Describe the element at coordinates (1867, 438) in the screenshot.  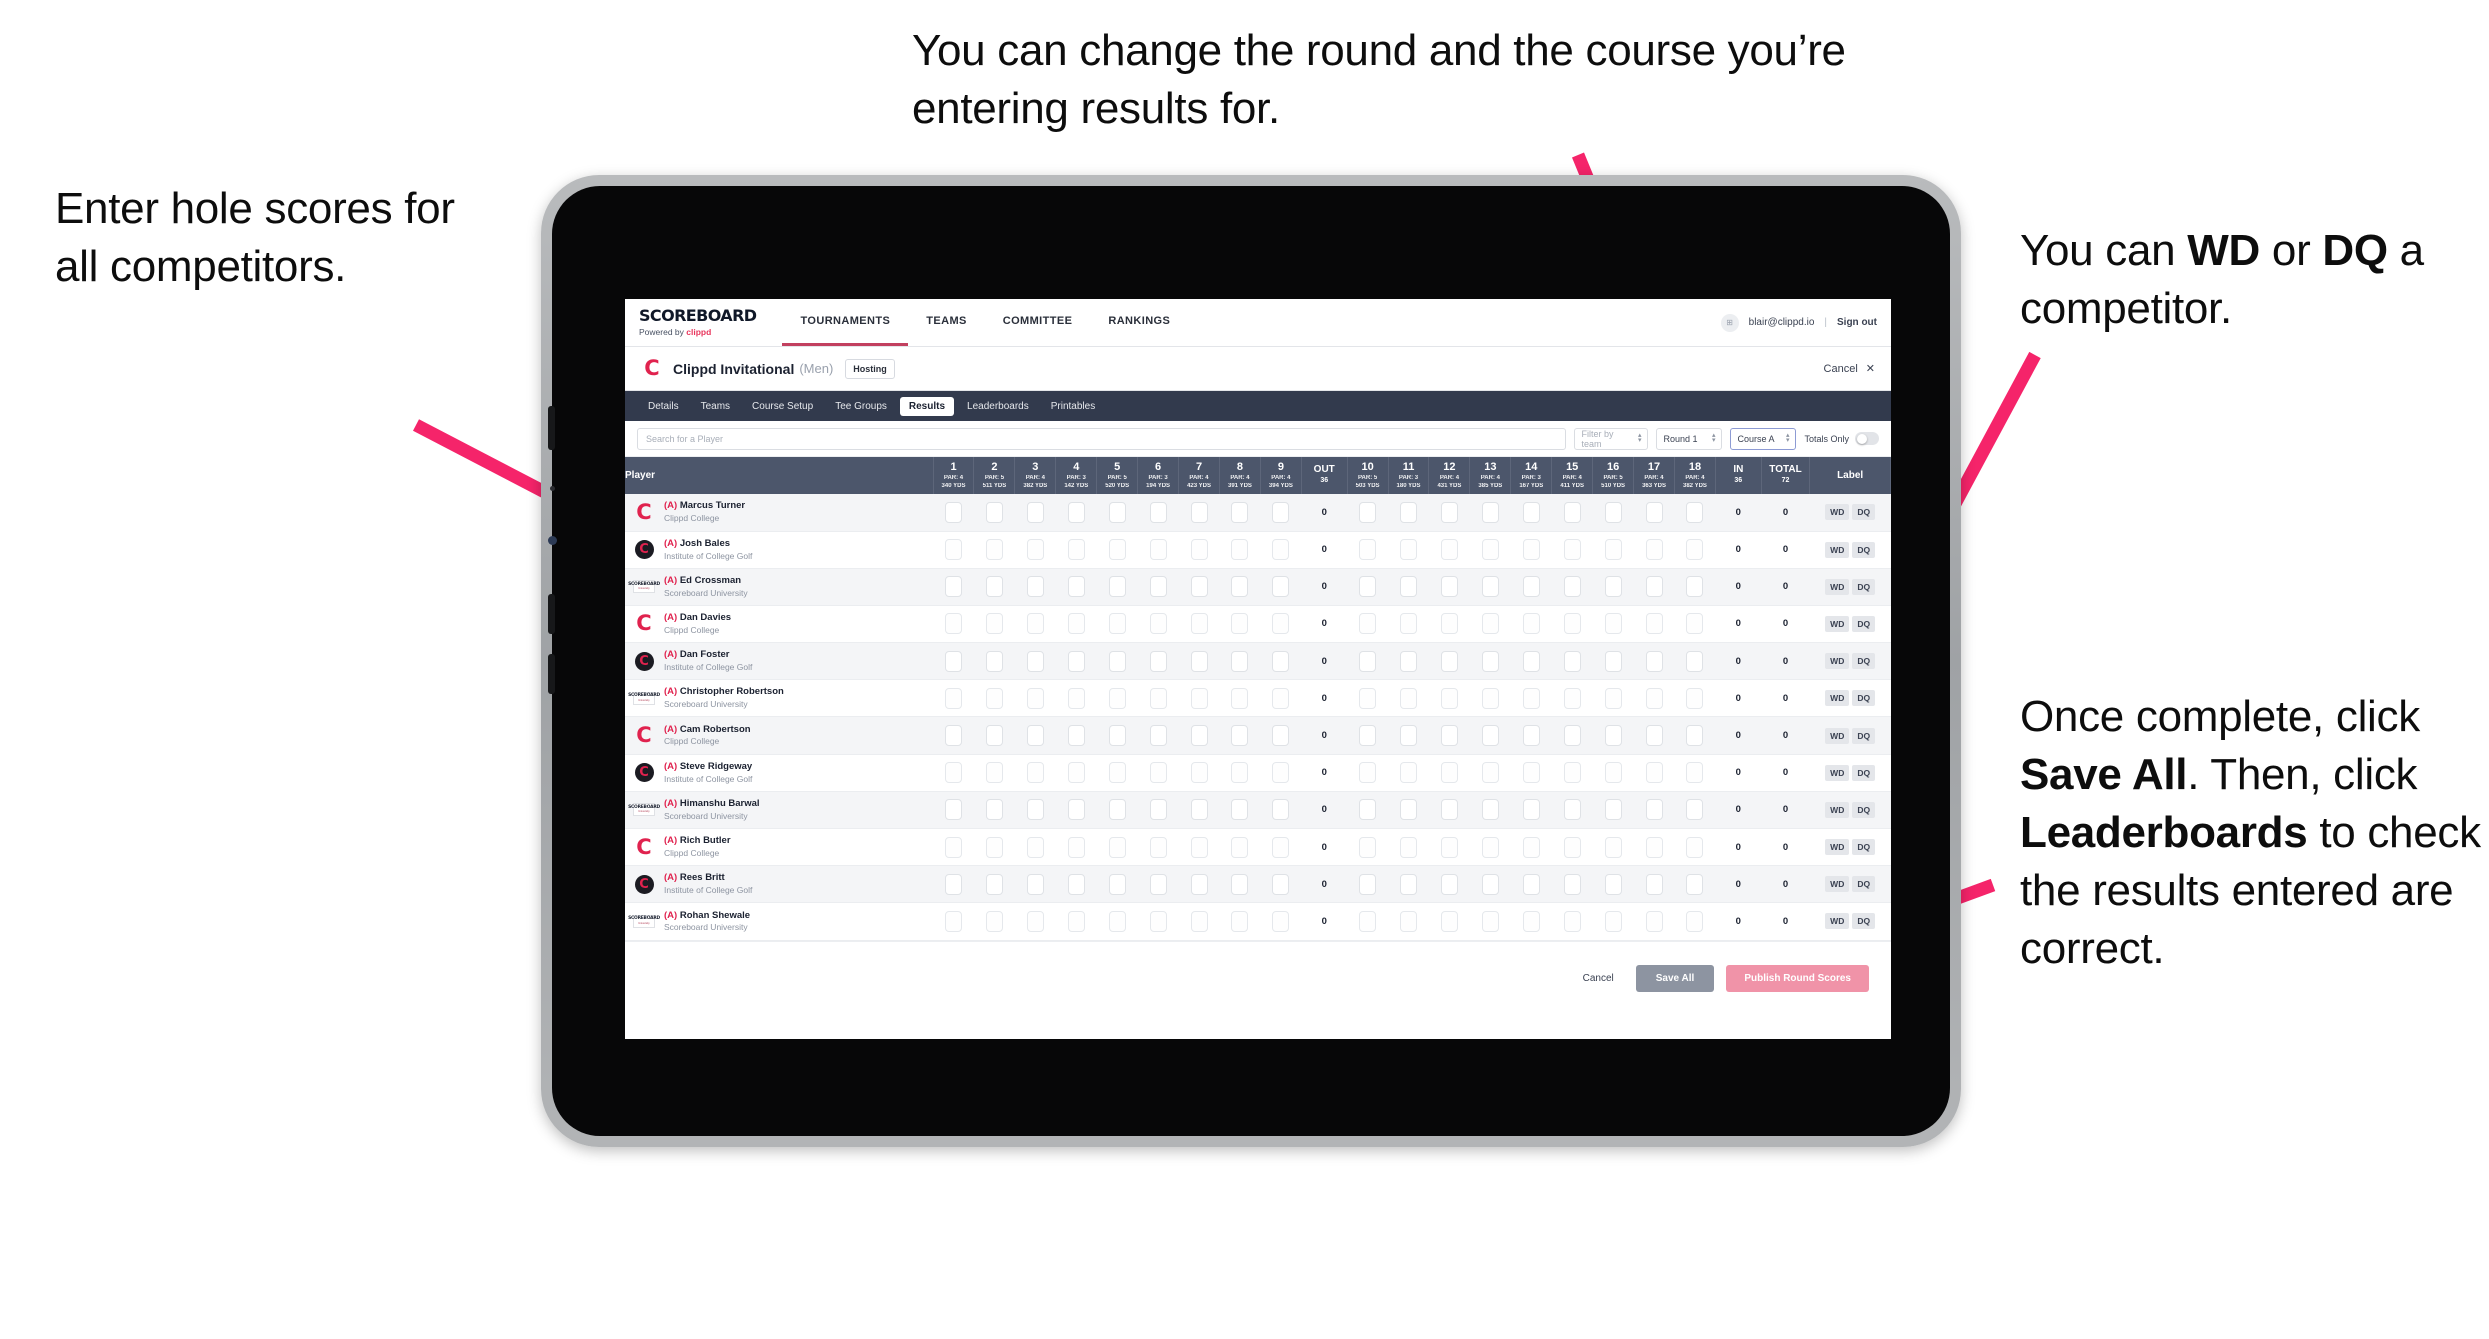
I see `totals-only-toggle` at that location.